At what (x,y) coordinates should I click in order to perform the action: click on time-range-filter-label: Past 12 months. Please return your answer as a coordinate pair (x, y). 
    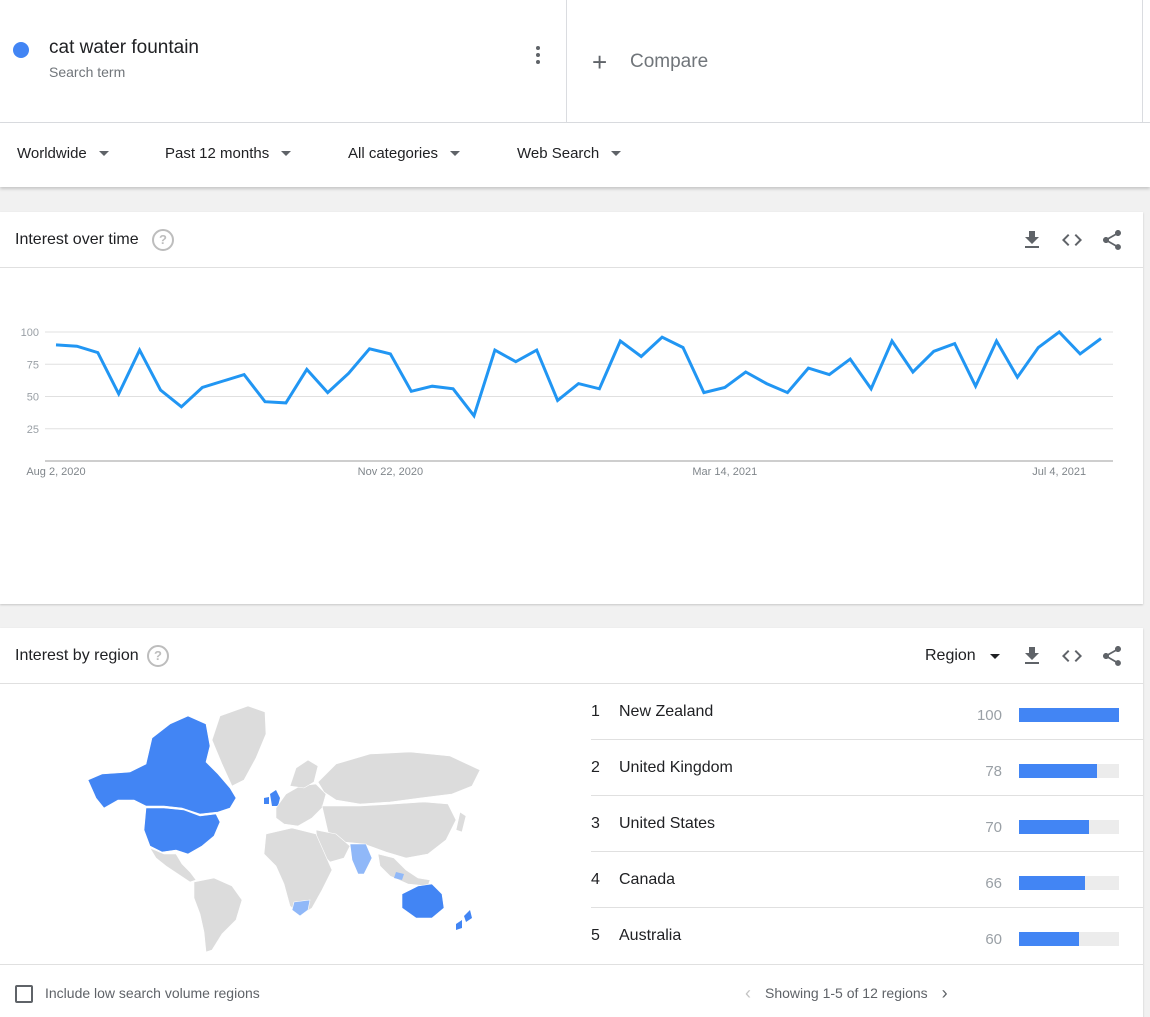
    Looking at the image, I should click on (217, 153).